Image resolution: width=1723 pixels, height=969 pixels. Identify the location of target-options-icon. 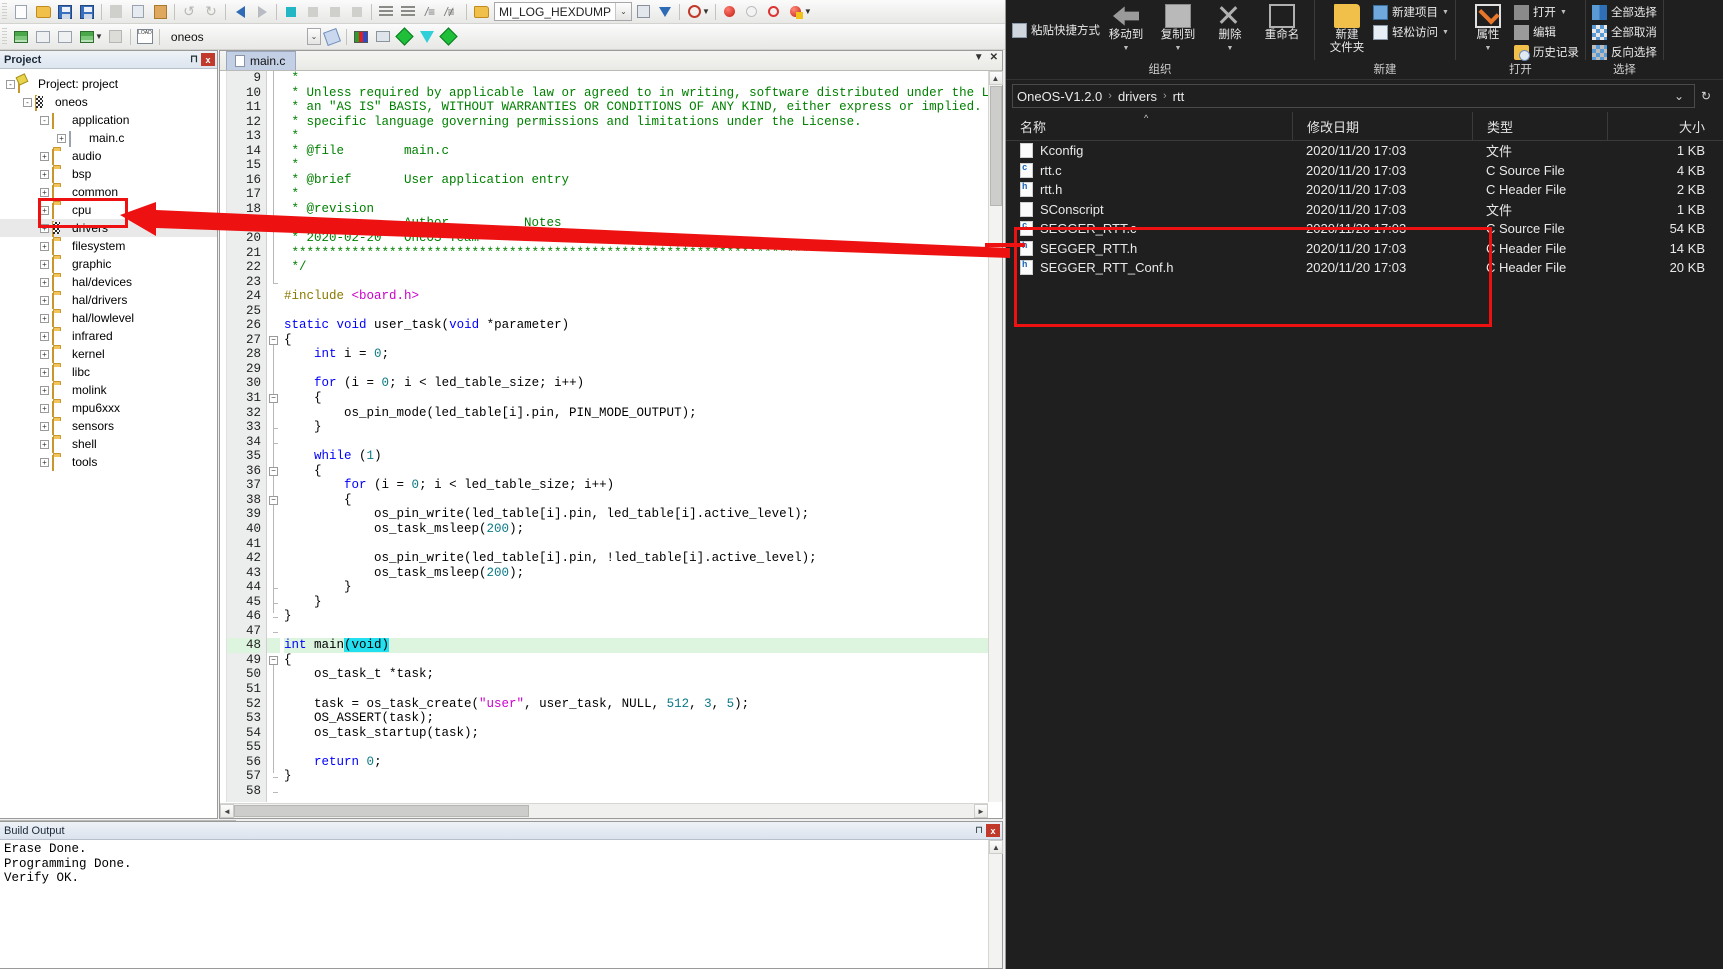
(332, 37).